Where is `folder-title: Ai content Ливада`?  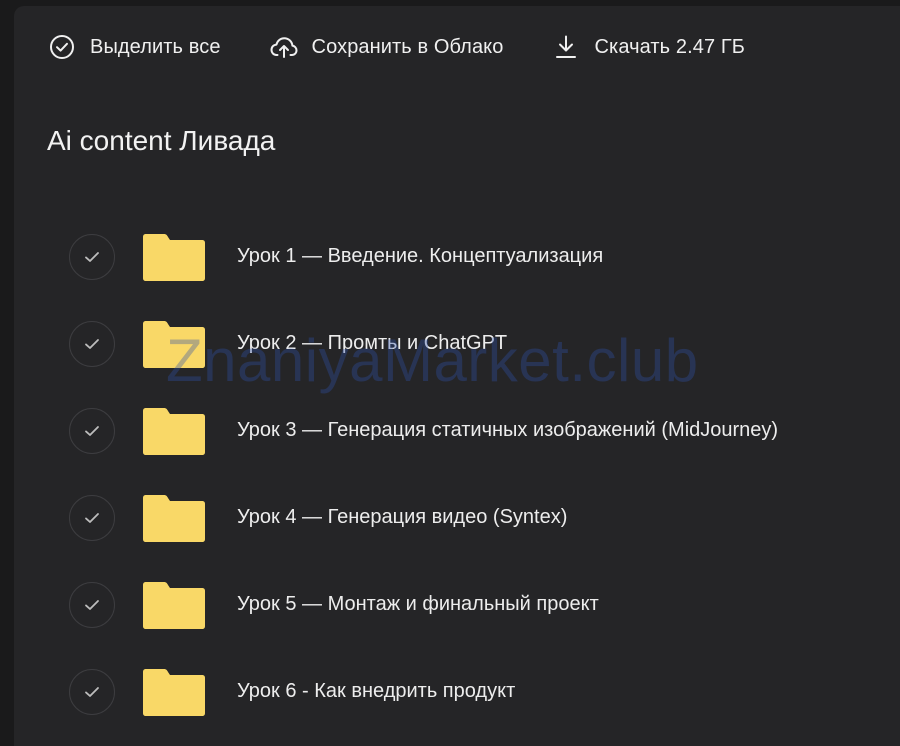 folder-title: Ai content Ливада is located at coordinates (161, 140).